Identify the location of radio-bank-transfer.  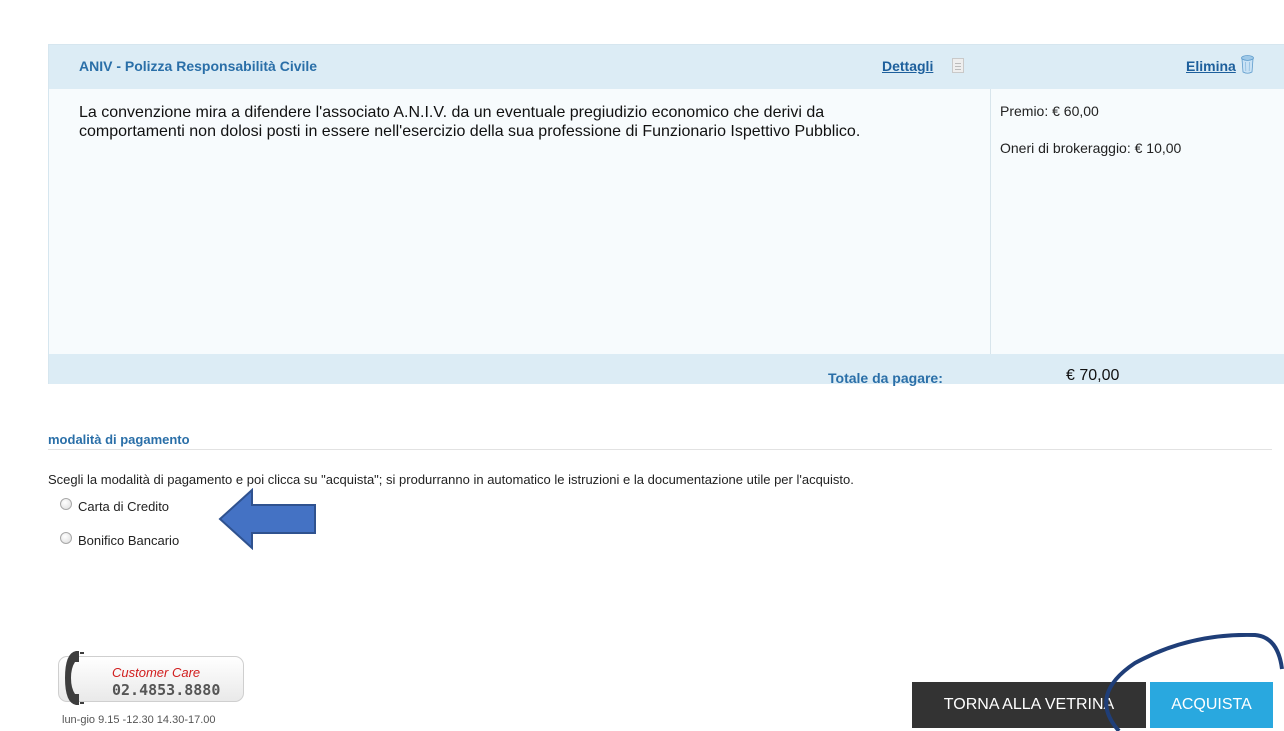
(66, 538).